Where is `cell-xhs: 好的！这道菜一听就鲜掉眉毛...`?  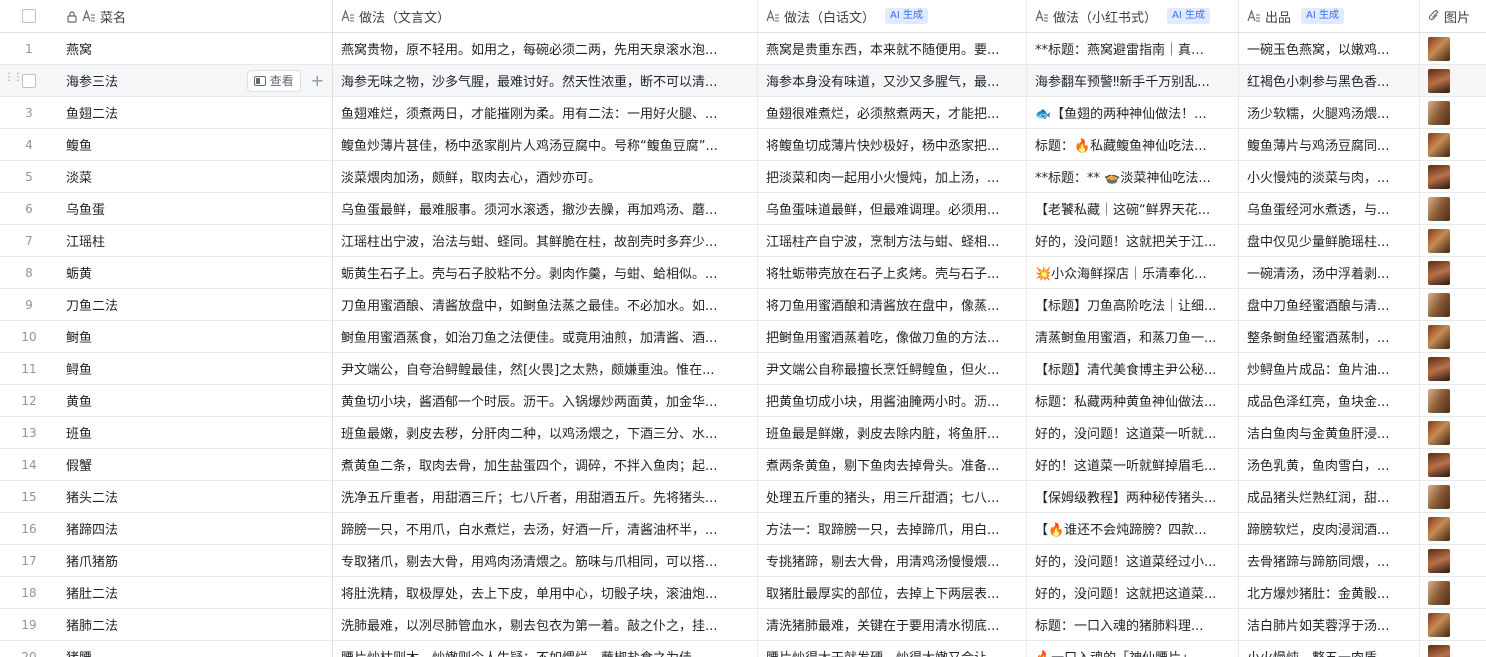
cell-xhs: 好的！这道菜一听就鲜掉眉毛... is located at coordinates (1133, 464).